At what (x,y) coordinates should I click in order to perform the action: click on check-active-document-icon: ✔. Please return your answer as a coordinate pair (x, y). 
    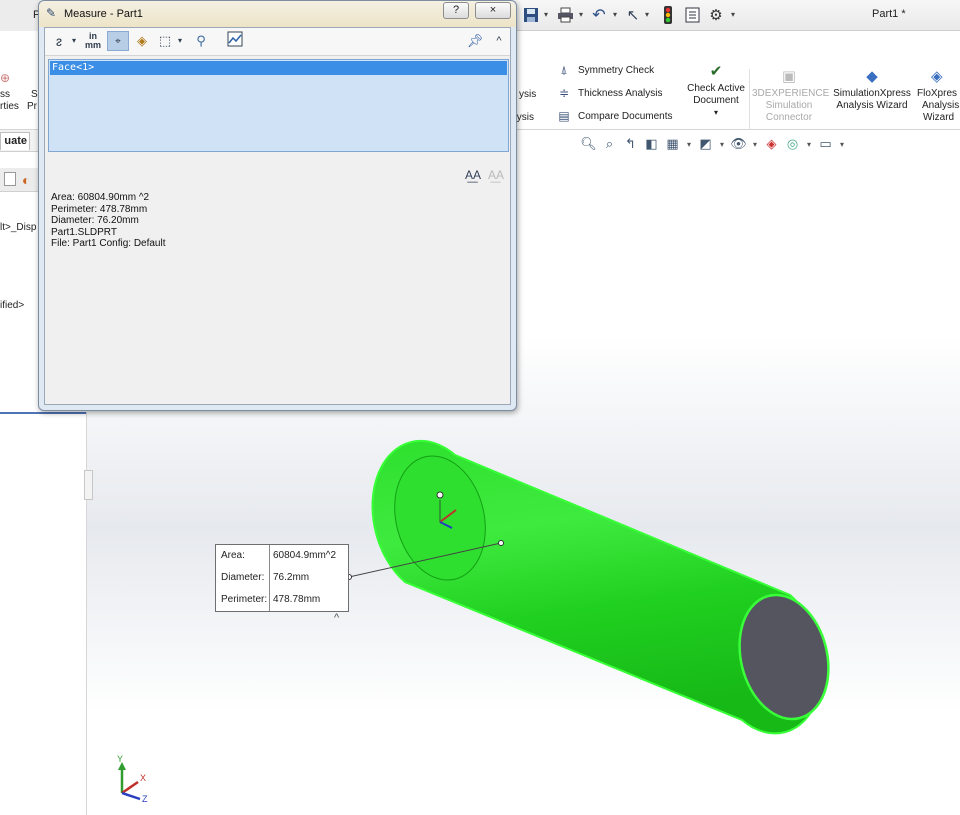
    Looking at the image, I should click on (716, 71).